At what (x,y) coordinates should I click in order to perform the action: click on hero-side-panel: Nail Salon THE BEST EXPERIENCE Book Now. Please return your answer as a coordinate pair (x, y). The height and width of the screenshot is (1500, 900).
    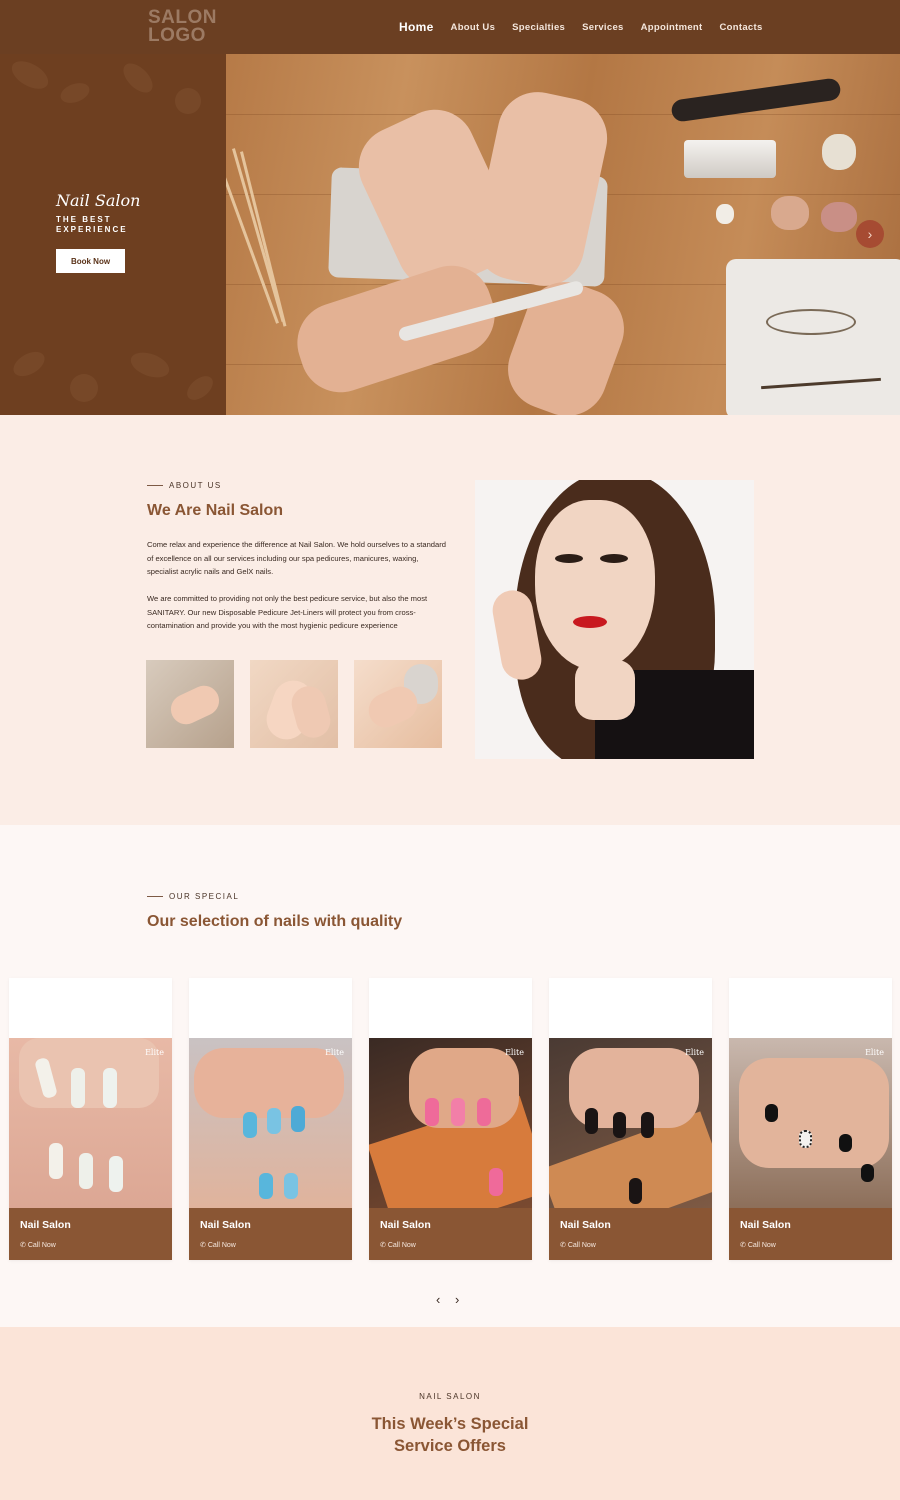
    Looking at the image, I should click on (113, 234).